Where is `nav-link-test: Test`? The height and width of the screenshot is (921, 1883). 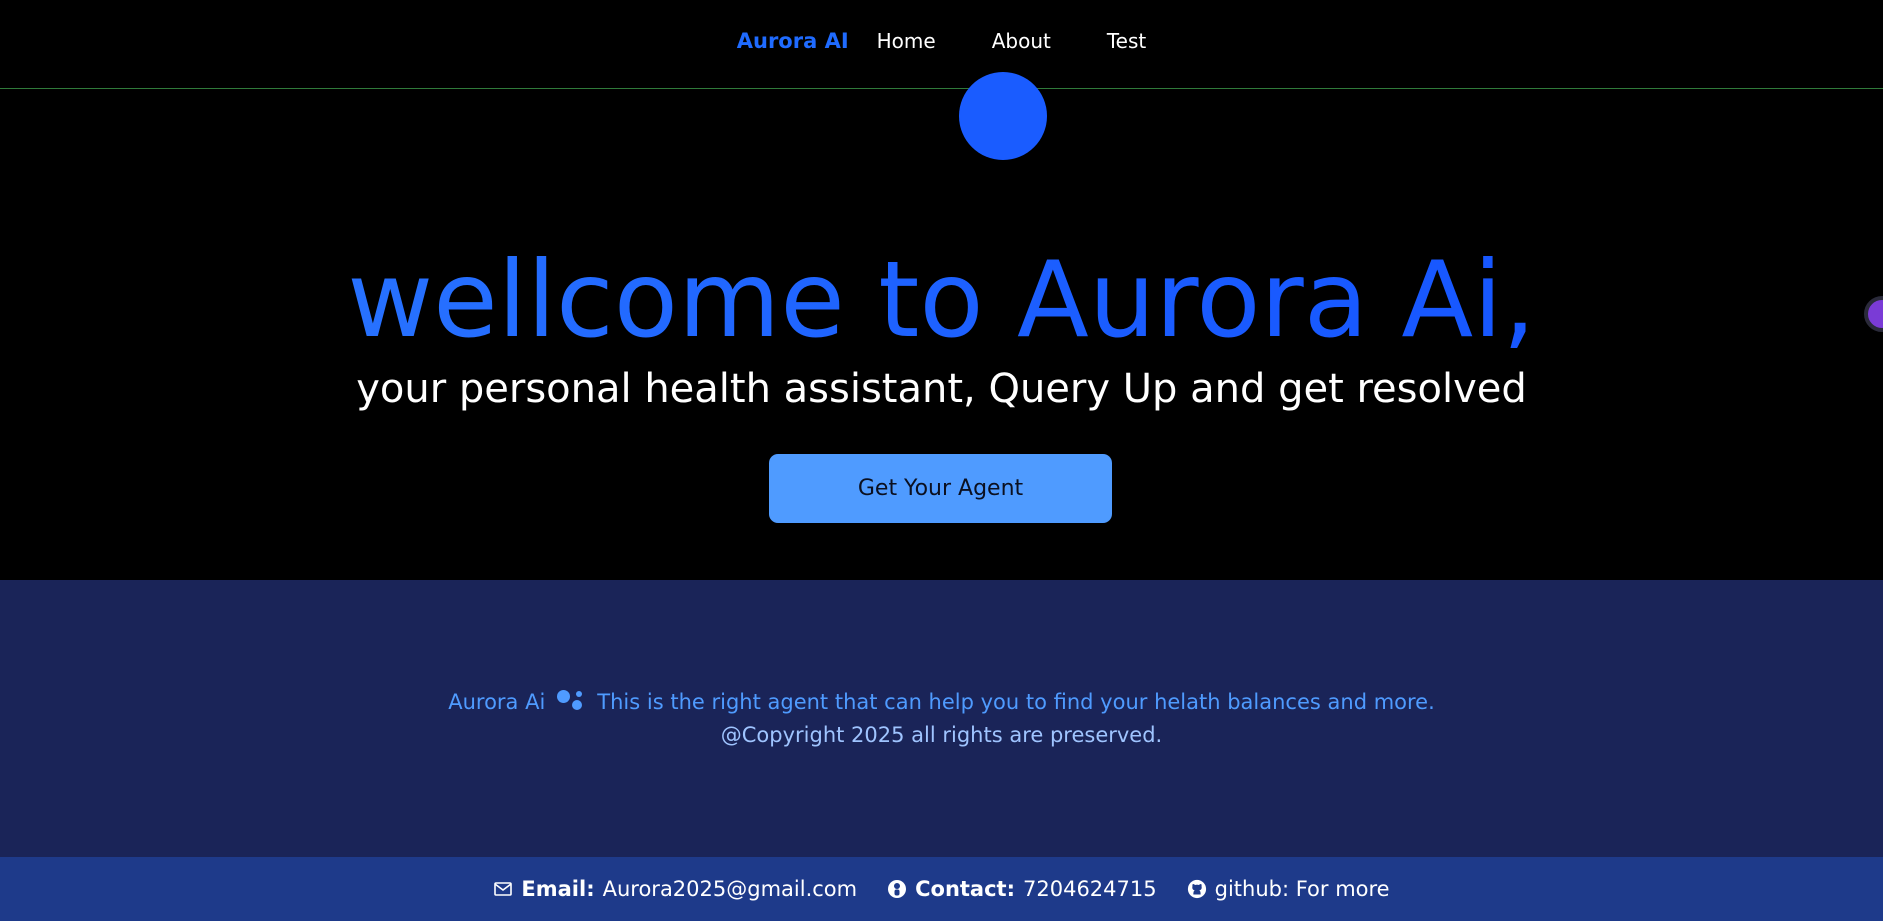
nav-link-test: Test is located at coordinates (1126, 41).